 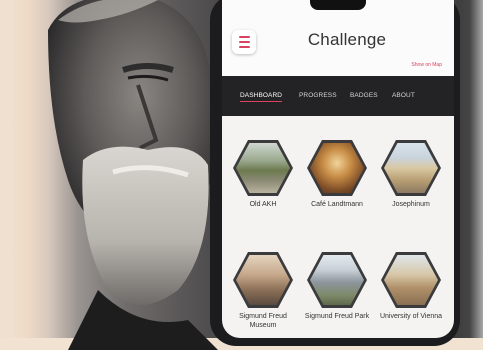 What do you see at coordinates (263, 204) in the screenshot?
I see `tile-label: Old AKH` at bounding box center [263, 204].